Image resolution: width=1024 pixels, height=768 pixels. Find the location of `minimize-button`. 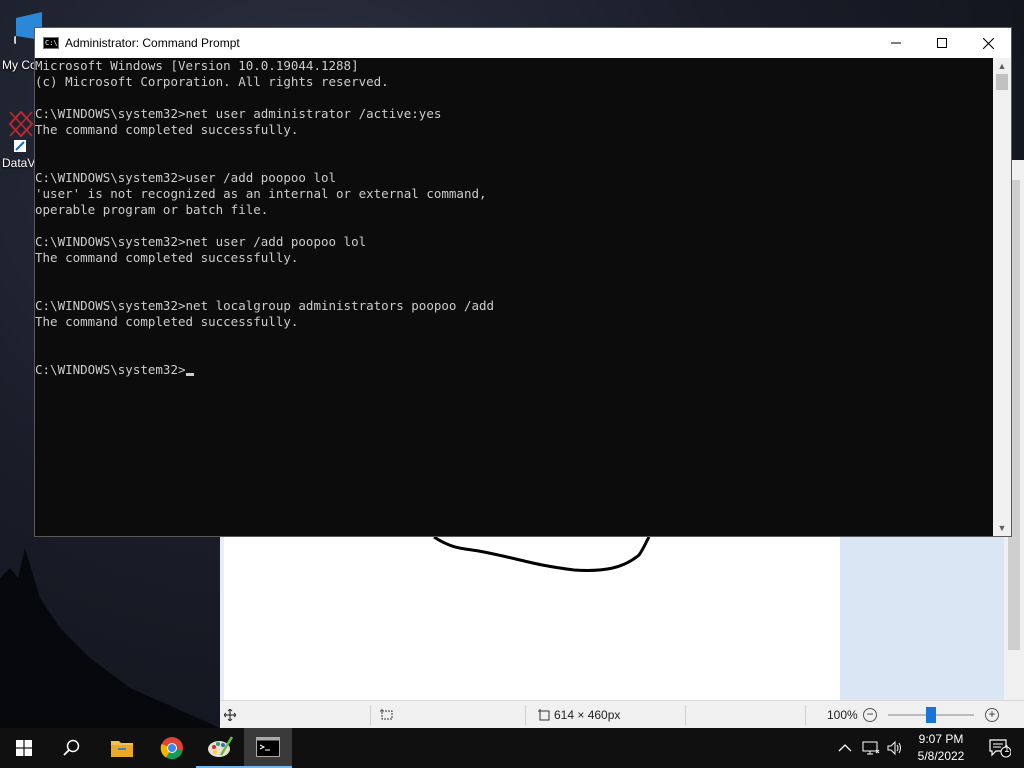

minimize-button is located at coordinates (896, 43).